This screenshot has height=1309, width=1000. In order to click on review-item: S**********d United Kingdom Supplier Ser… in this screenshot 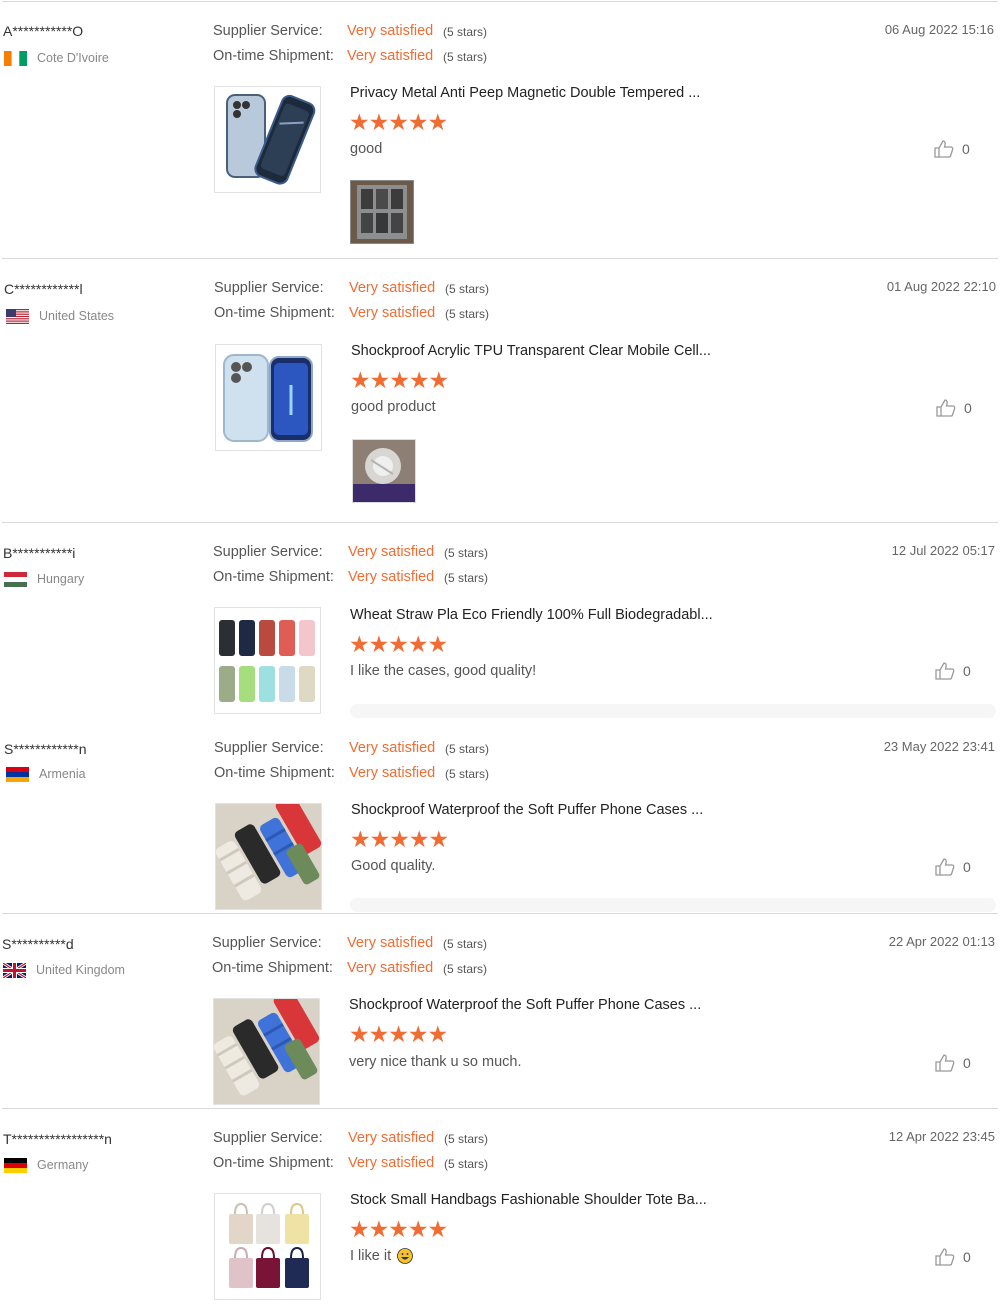, I will do `click(500, 1010)`.